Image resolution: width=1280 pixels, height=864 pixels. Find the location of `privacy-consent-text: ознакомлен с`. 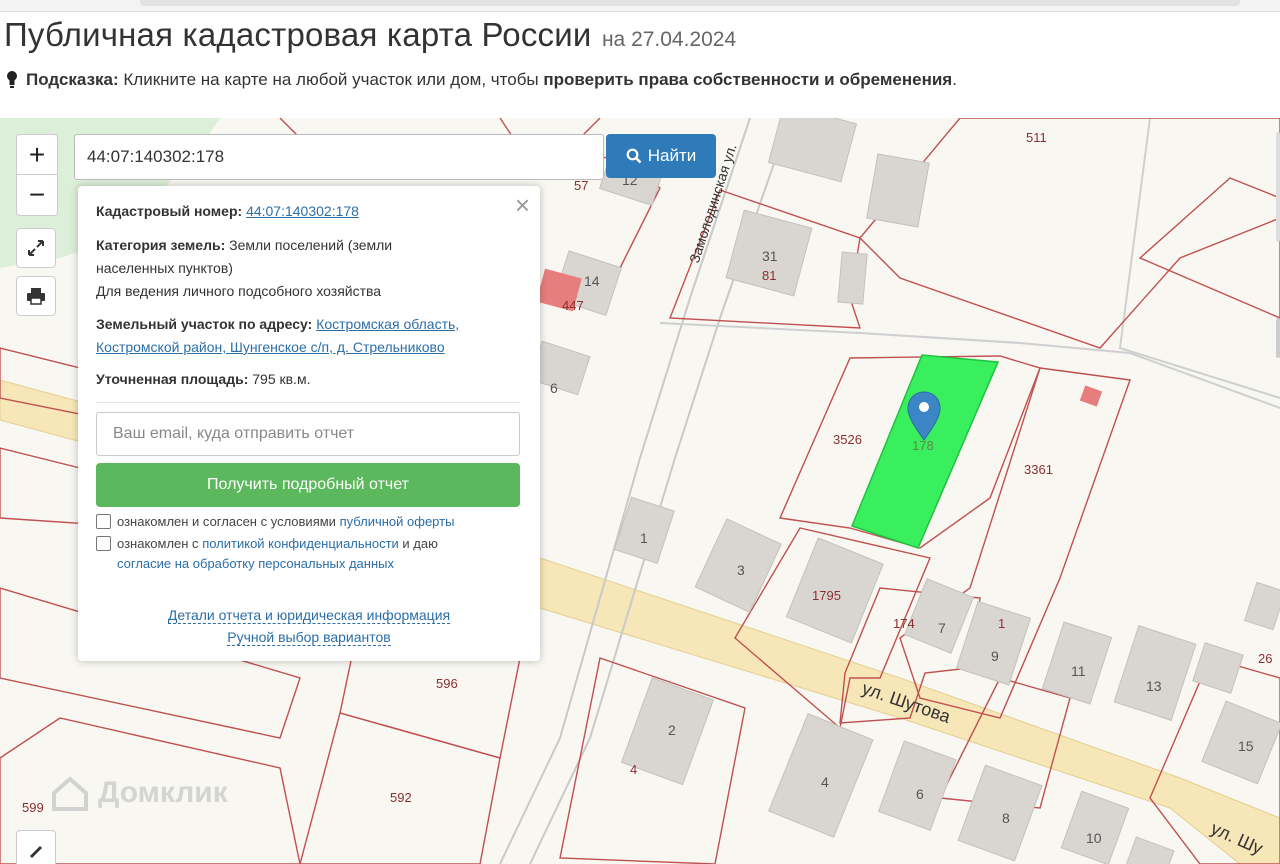

privacy-consent-text: ознакомлен с is located at coordinates (158, 543).